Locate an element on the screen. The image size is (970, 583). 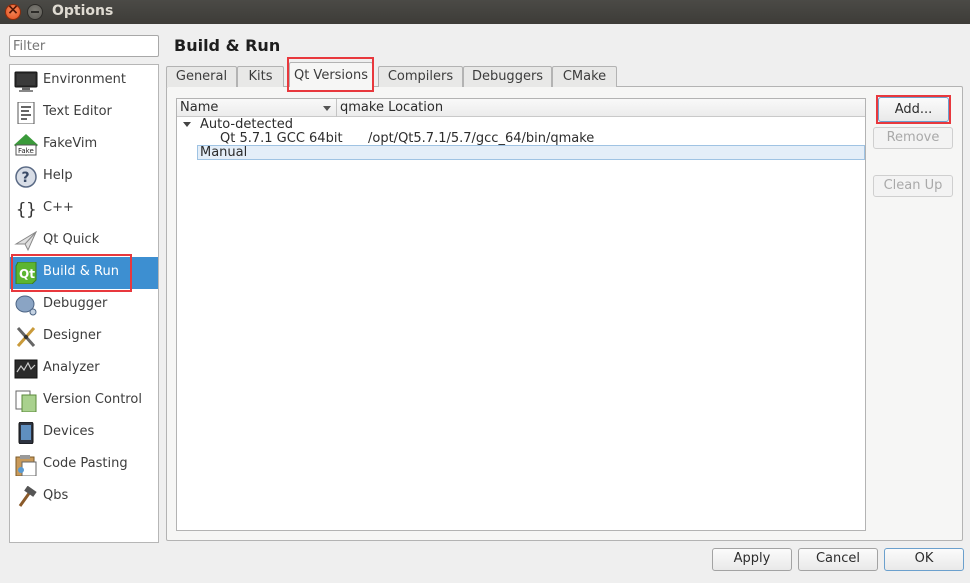
bug-icon is located at coordinates (26, 305).